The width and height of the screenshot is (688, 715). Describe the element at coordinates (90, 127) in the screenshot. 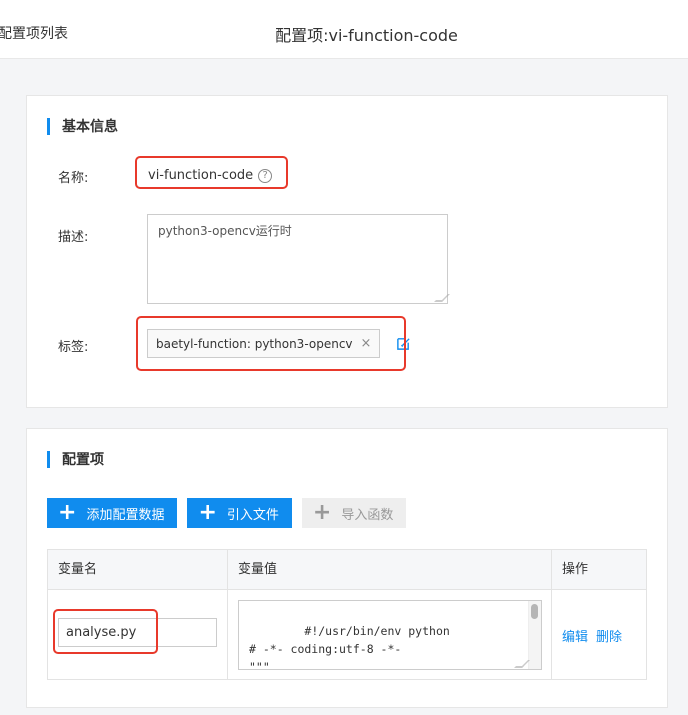

I see `basic-info-title: 基本信息` at that location.